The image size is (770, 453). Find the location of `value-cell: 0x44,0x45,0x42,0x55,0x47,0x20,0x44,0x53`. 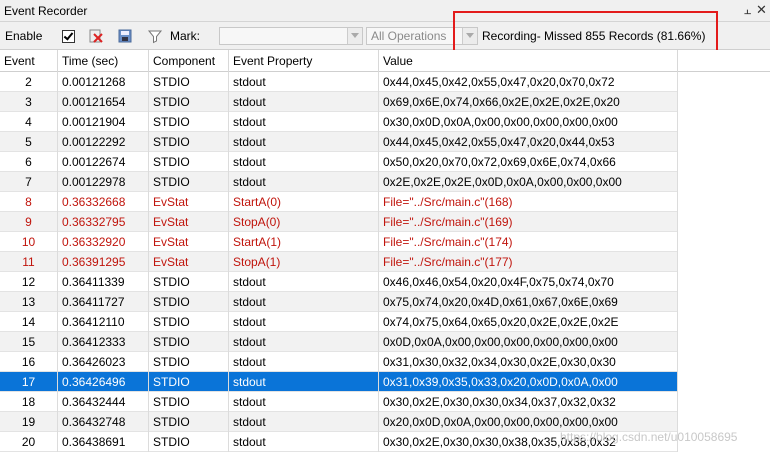

value-cell: 0x44,0x45,0x42,0x55,0x47,0x20,0x44,0x53 is located at coordinates (528, 142).